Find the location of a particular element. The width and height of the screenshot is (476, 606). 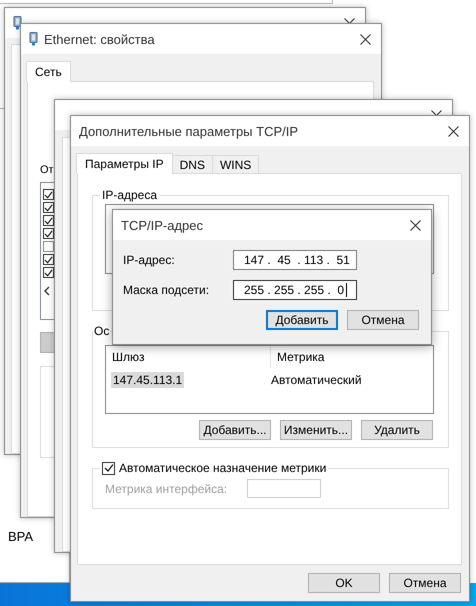

window-text: BPA is located at coordinates (21, 536).